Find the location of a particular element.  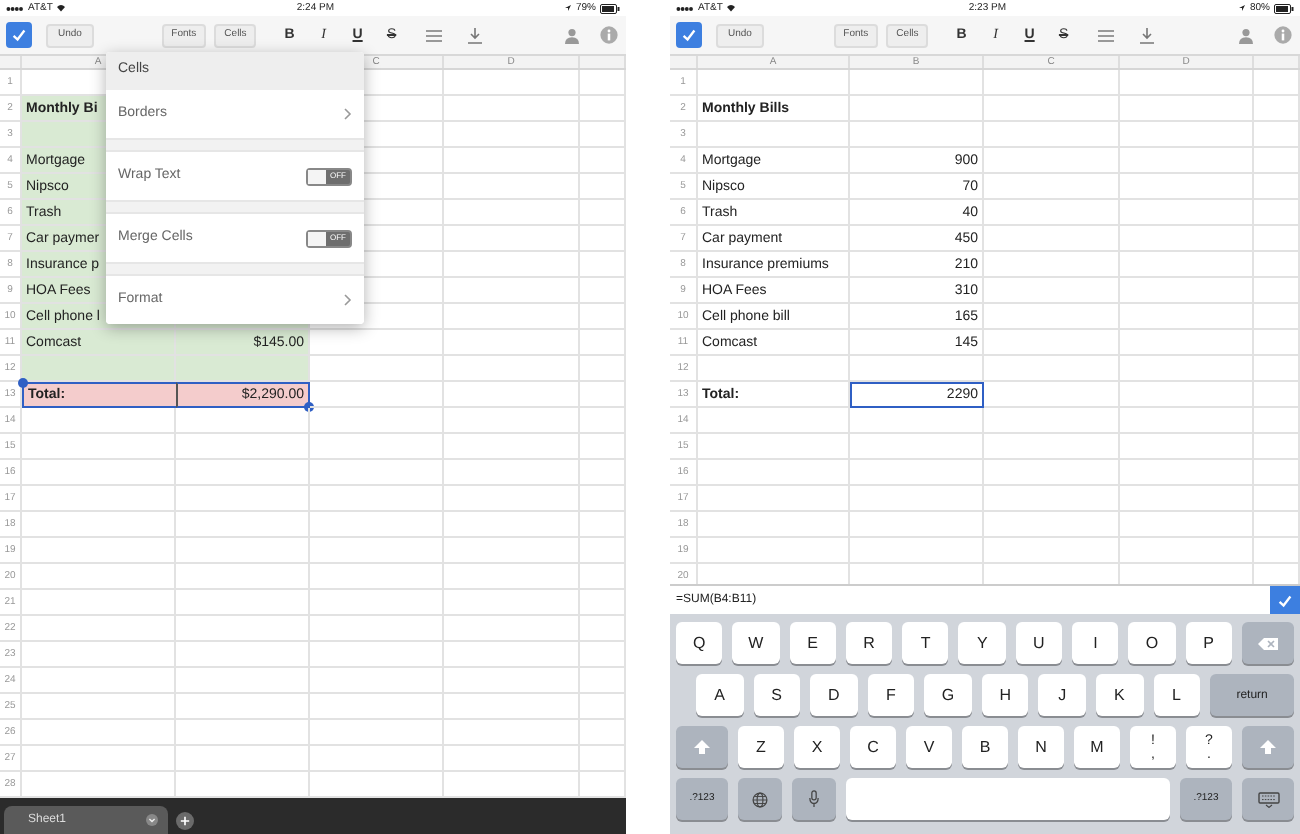

key: U is located at coordinates (1039, 643).